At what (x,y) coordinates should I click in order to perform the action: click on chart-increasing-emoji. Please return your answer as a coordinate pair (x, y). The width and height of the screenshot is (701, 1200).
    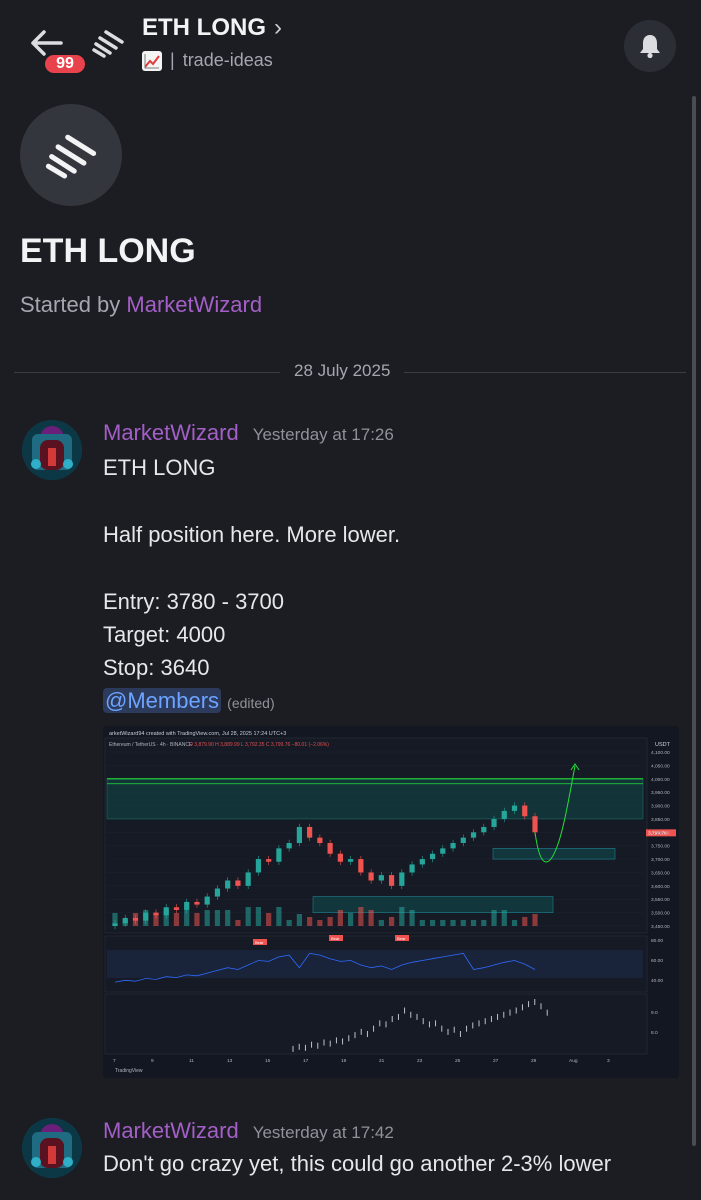
    Looking at the image, I should click on (152, 60).